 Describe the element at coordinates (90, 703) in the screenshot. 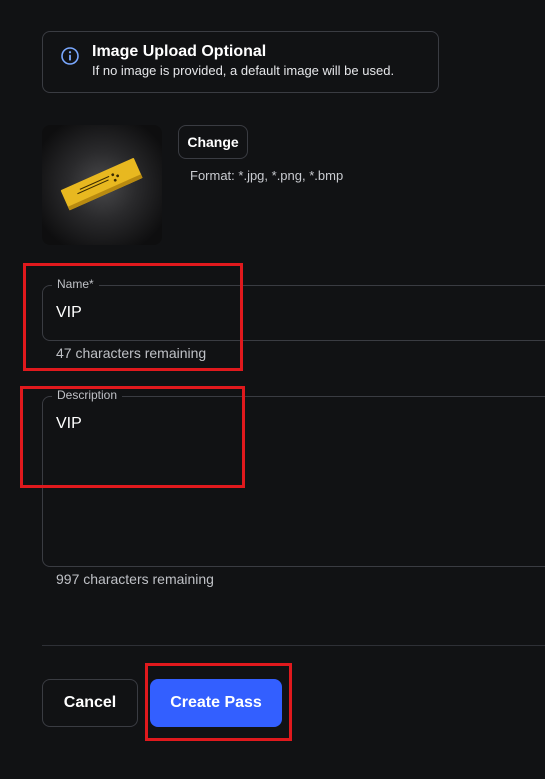

I see `cancel-button: Cancel` at that location.